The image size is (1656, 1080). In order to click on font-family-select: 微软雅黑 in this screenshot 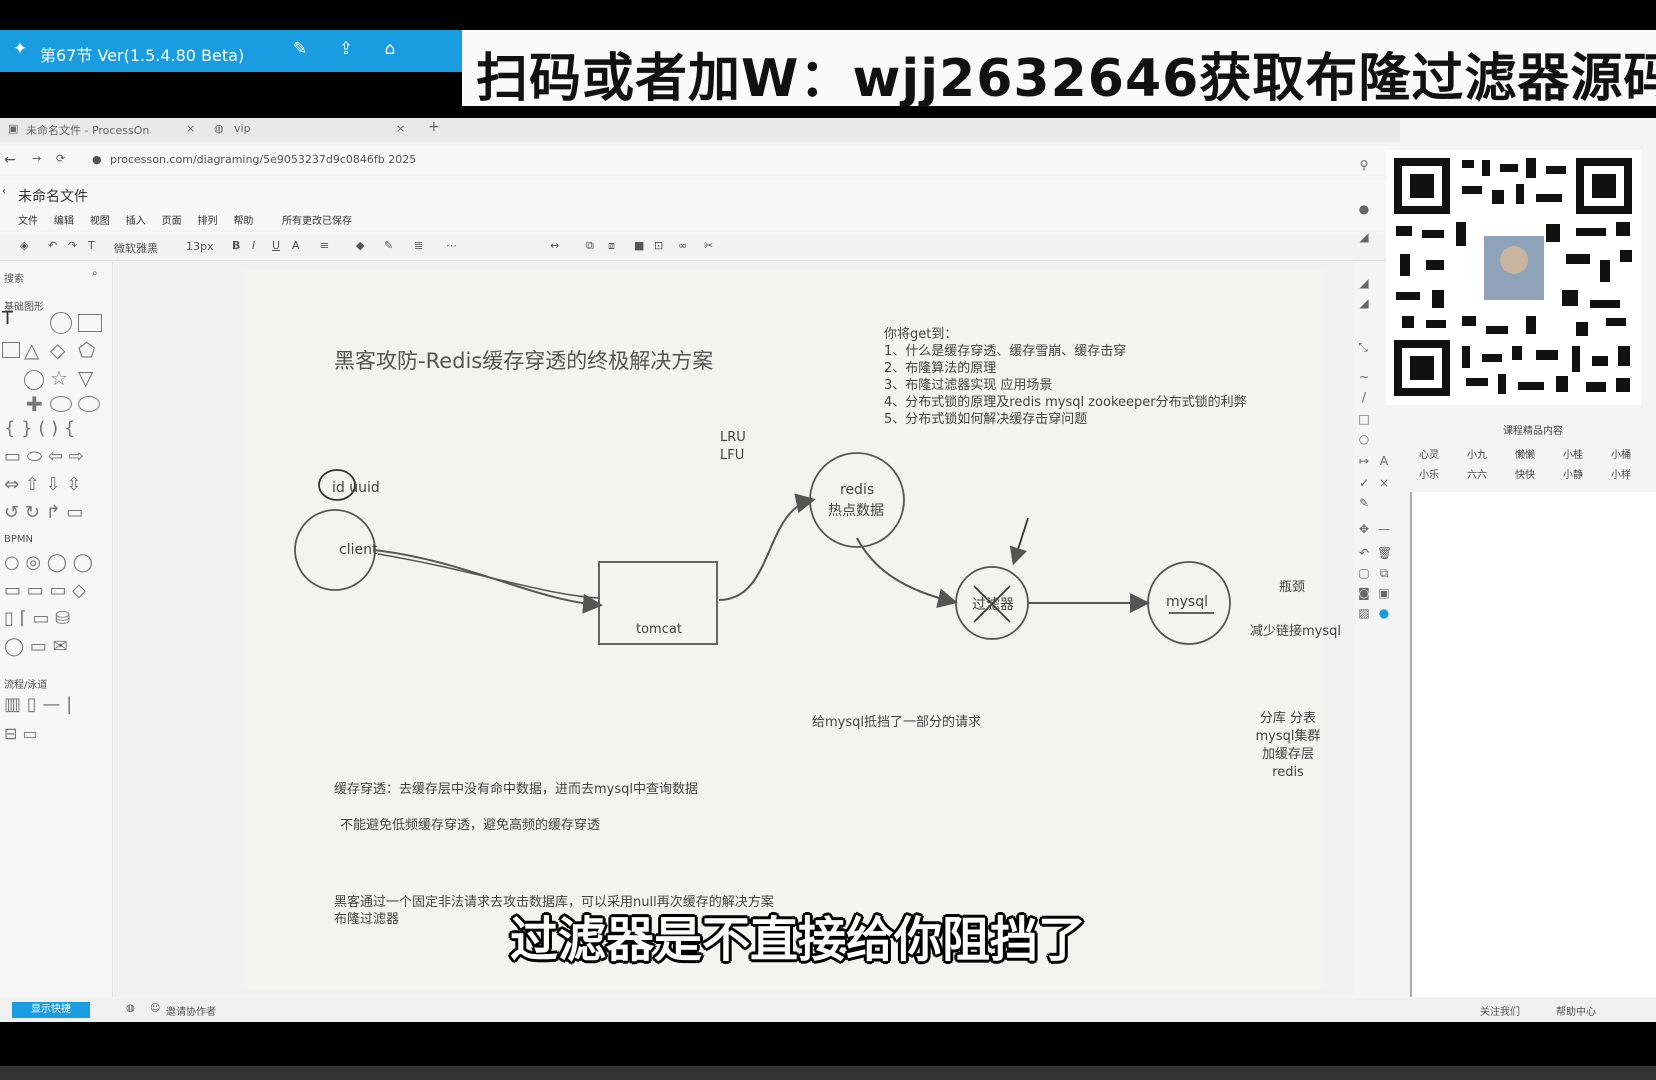, I will do `click(136, 248)`.